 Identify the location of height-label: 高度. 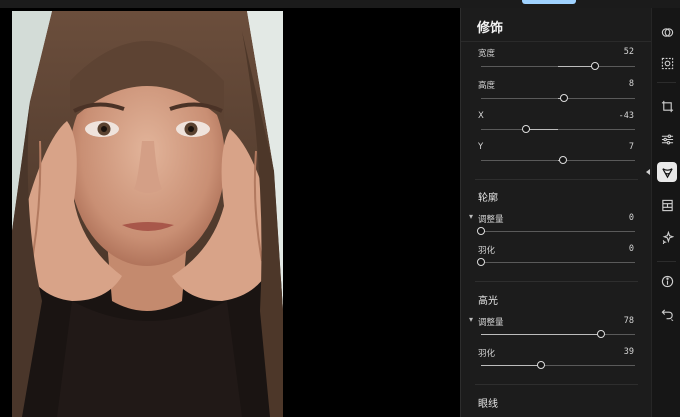
(487, 86).